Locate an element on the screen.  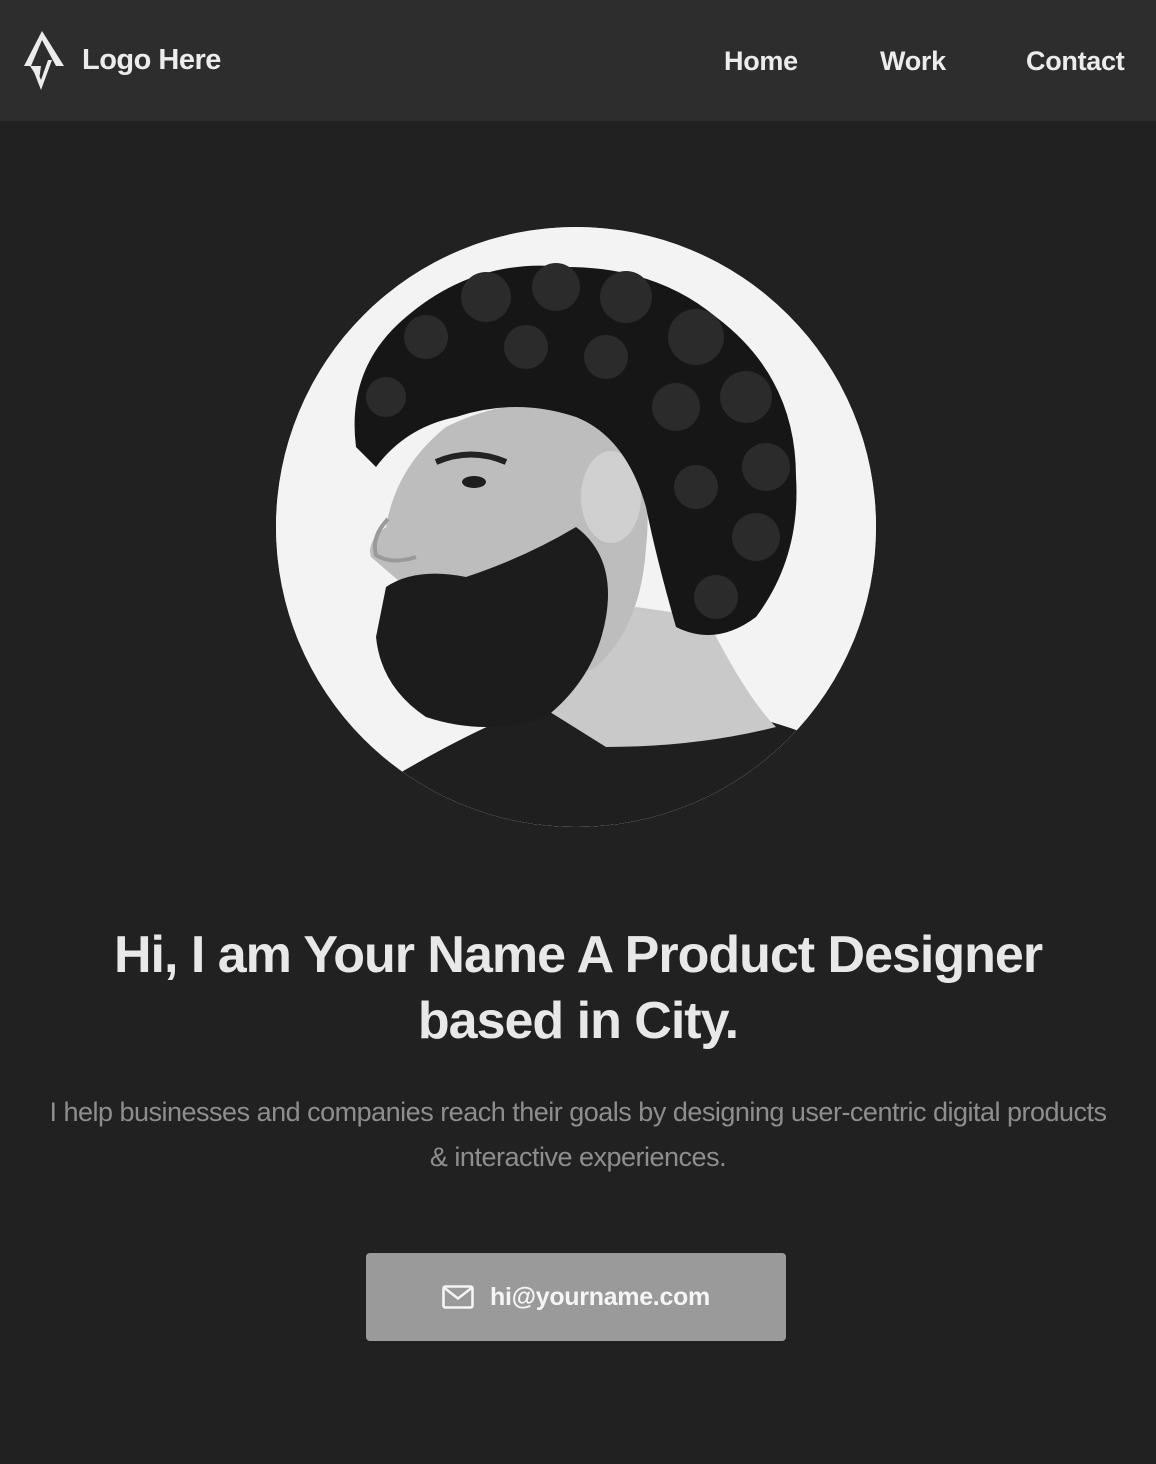
logo-text: Logo Here is located at coordinates (151, 59).